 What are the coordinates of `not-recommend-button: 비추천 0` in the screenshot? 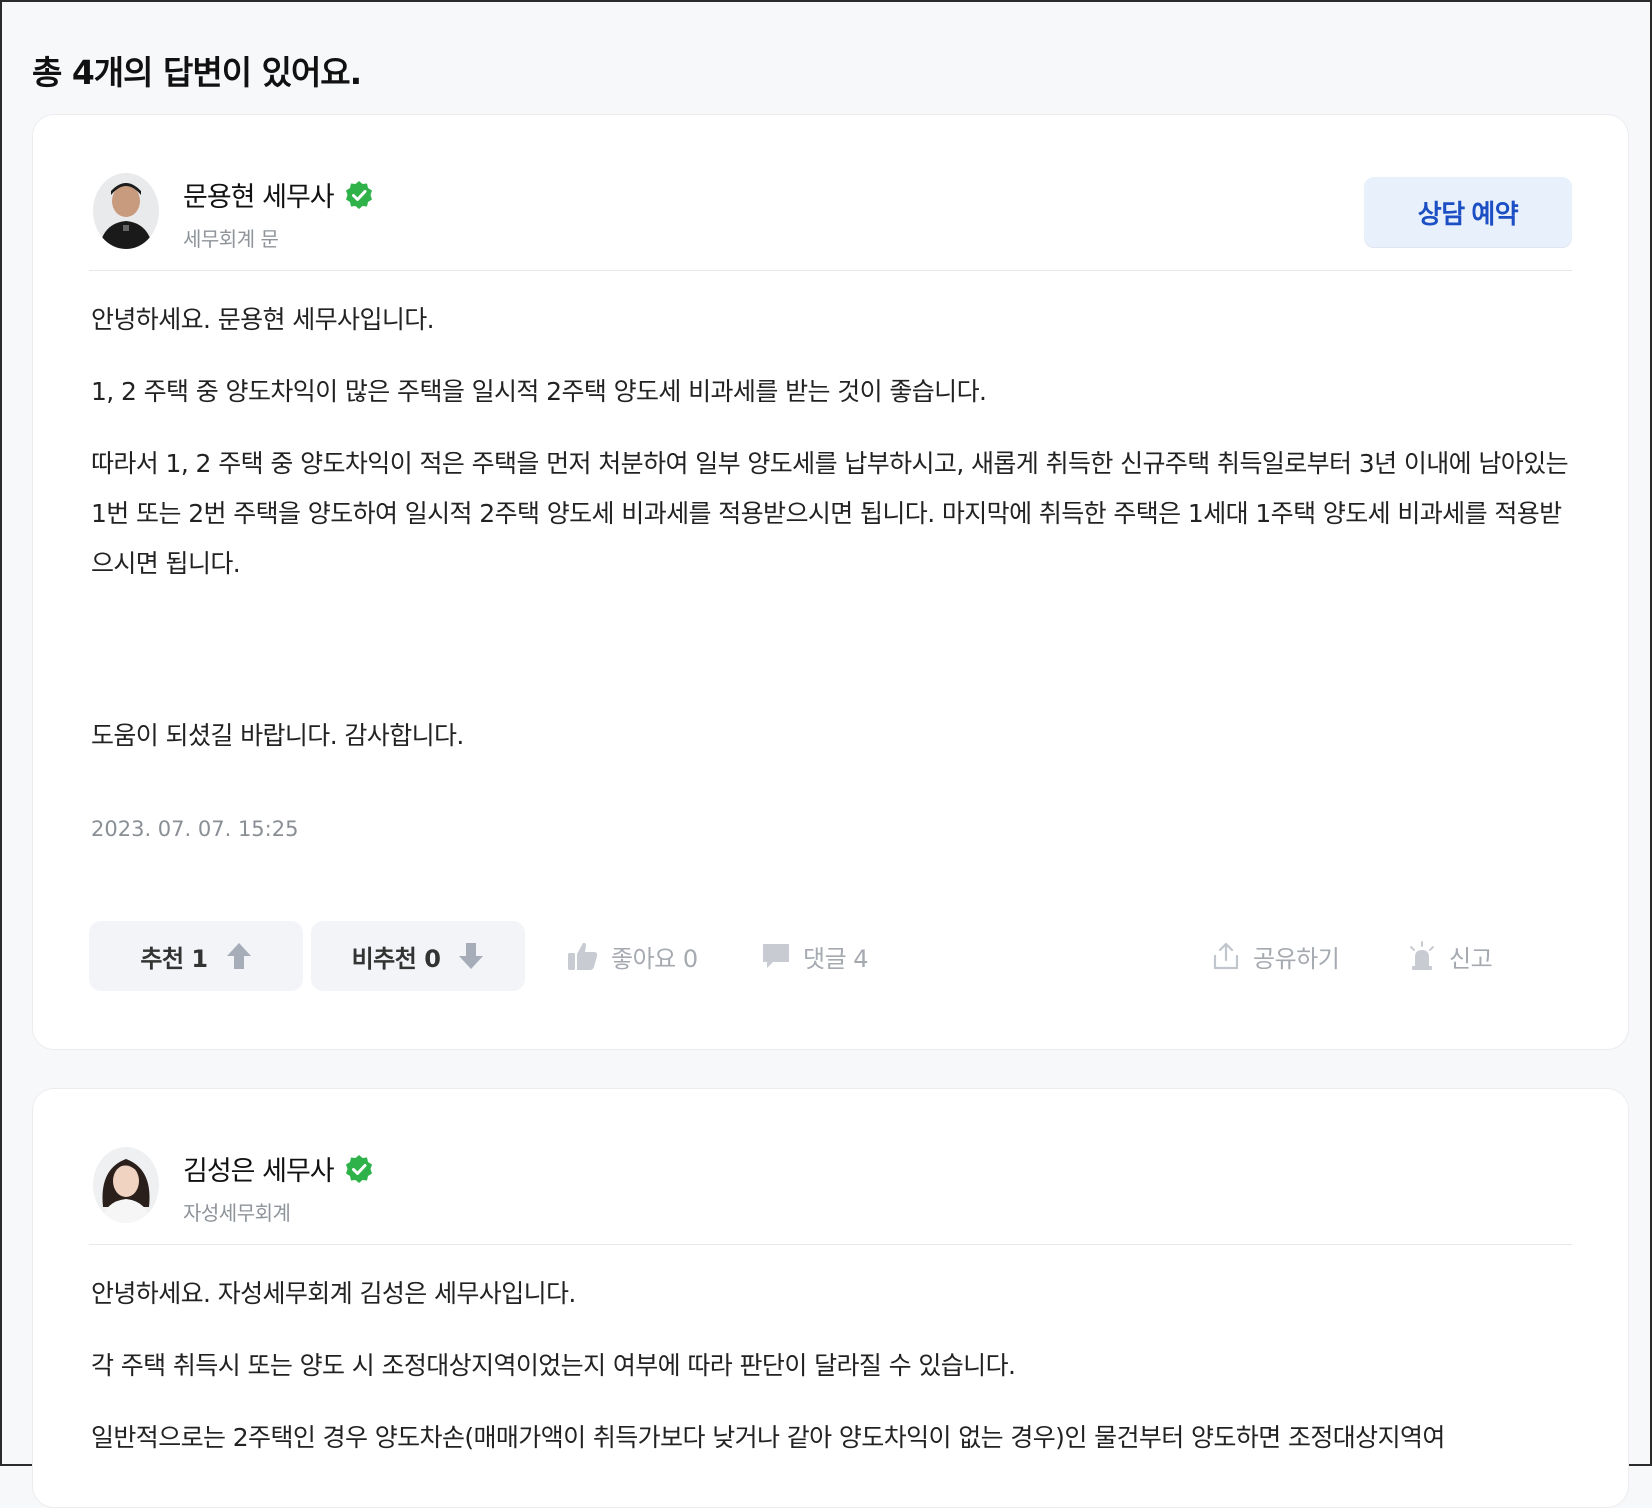 It's located at (418, 956).